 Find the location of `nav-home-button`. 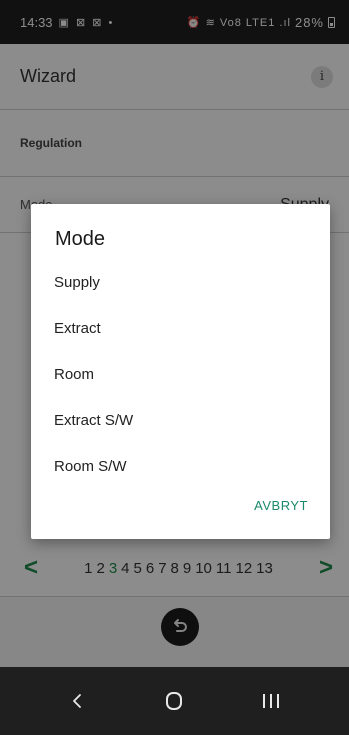

nav-home-button is located at coordinates (174, 701).